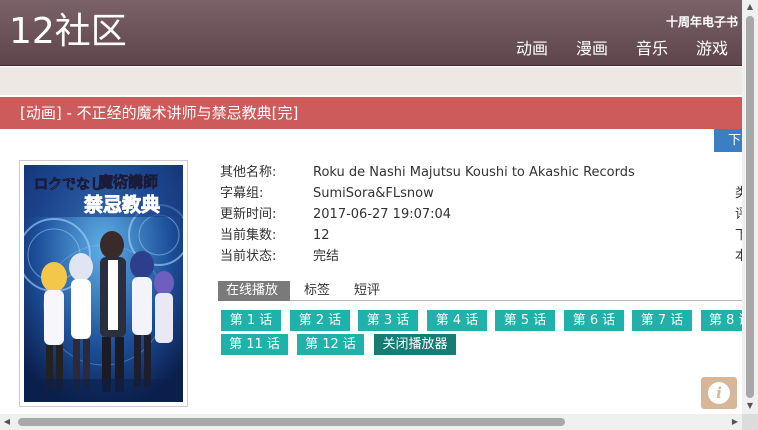 This screenshot has width=758, height=430. I want to click on content-tabs: 在线播放 标签 短评, so click(480, 291).